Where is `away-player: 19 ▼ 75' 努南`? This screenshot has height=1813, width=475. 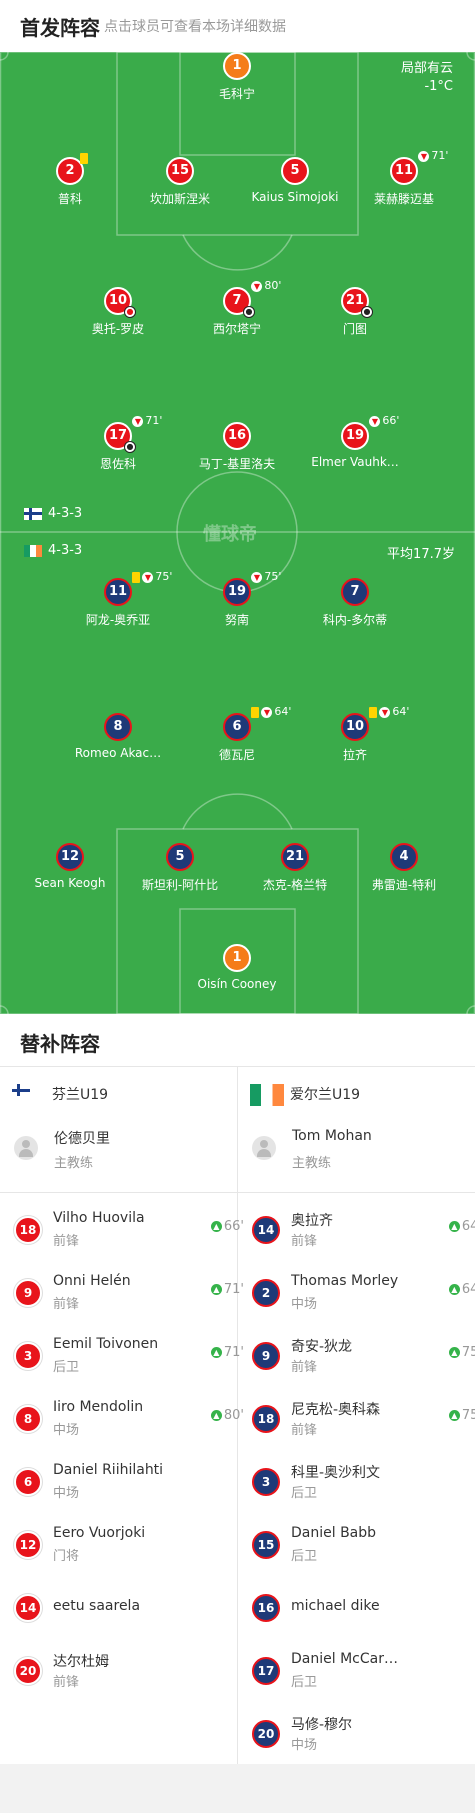 away-player: 19 ▼ 75' 努南 is located at coordinates (237, 599).